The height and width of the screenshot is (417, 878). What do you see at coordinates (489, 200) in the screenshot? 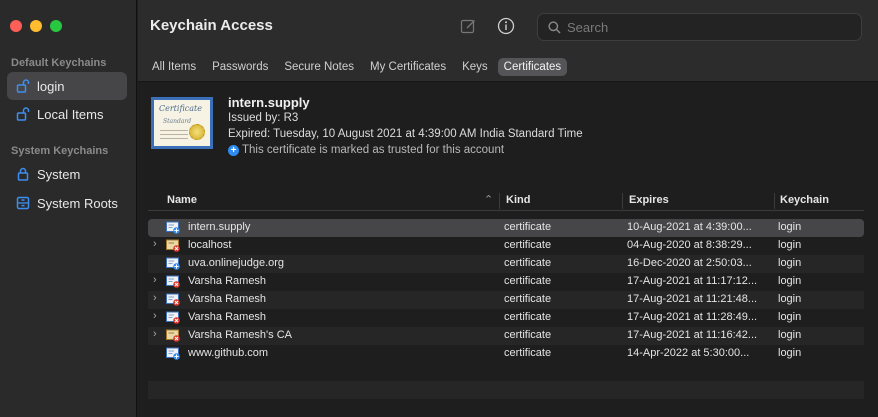
I see `sort-chevron-up-icon: ⌃` at bounding box center [489, 200].